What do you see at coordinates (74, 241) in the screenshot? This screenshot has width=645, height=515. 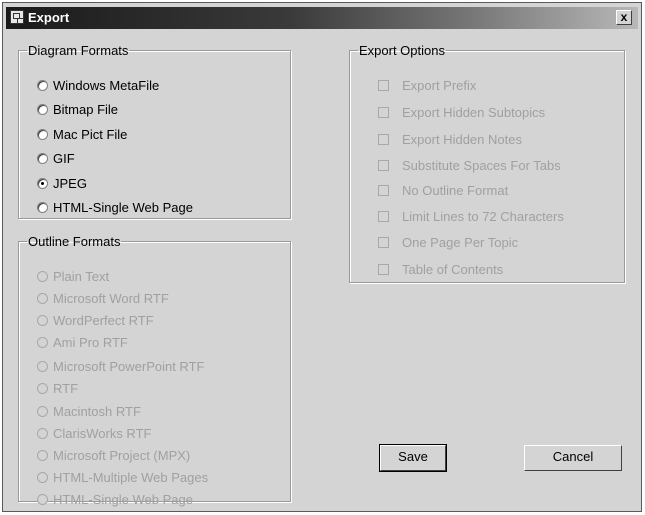 I see `outline-formats-legend: Outline Formats` at bounding box center [74, 241].